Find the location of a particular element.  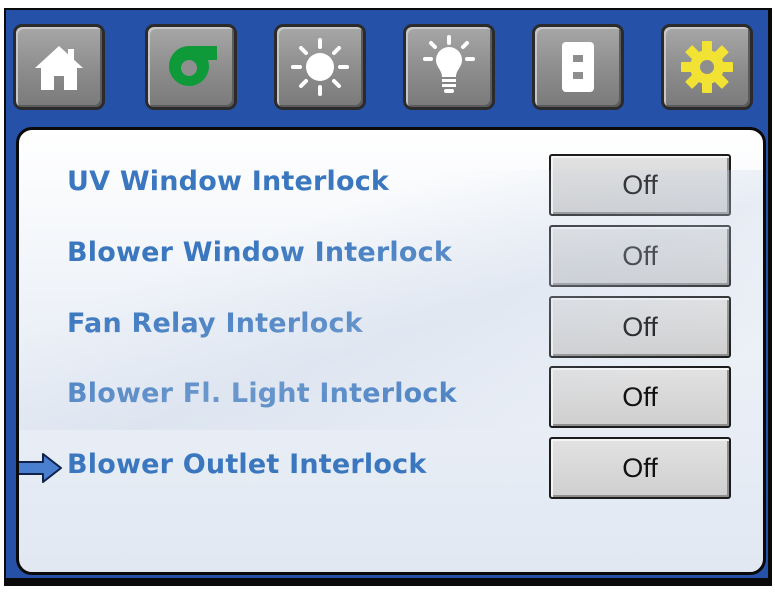

interlock-label: Blower Outlet Interlock is located at coordinates (247, 464).